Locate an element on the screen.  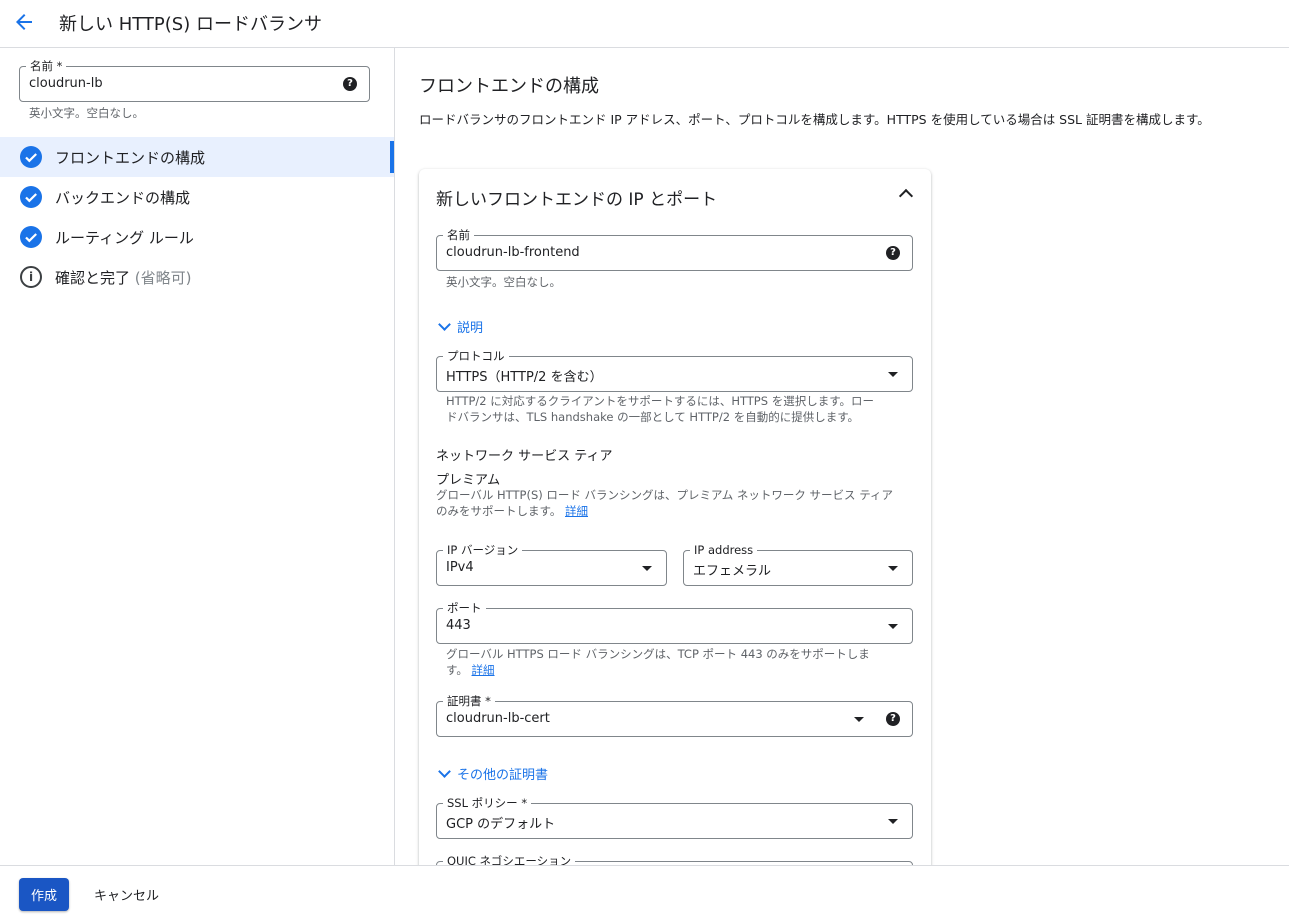
ip-address-select: IP address エフェメラル is located at coordinates (798, 564).